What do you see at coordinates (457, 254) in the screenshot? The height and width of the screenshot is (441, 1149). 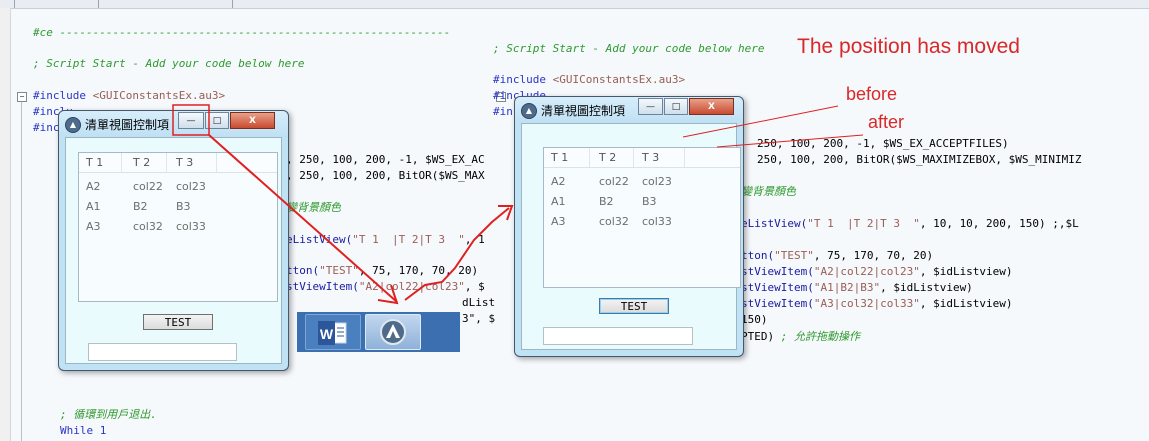 I see `move-arrow-line` at bounding box center [457, 254].